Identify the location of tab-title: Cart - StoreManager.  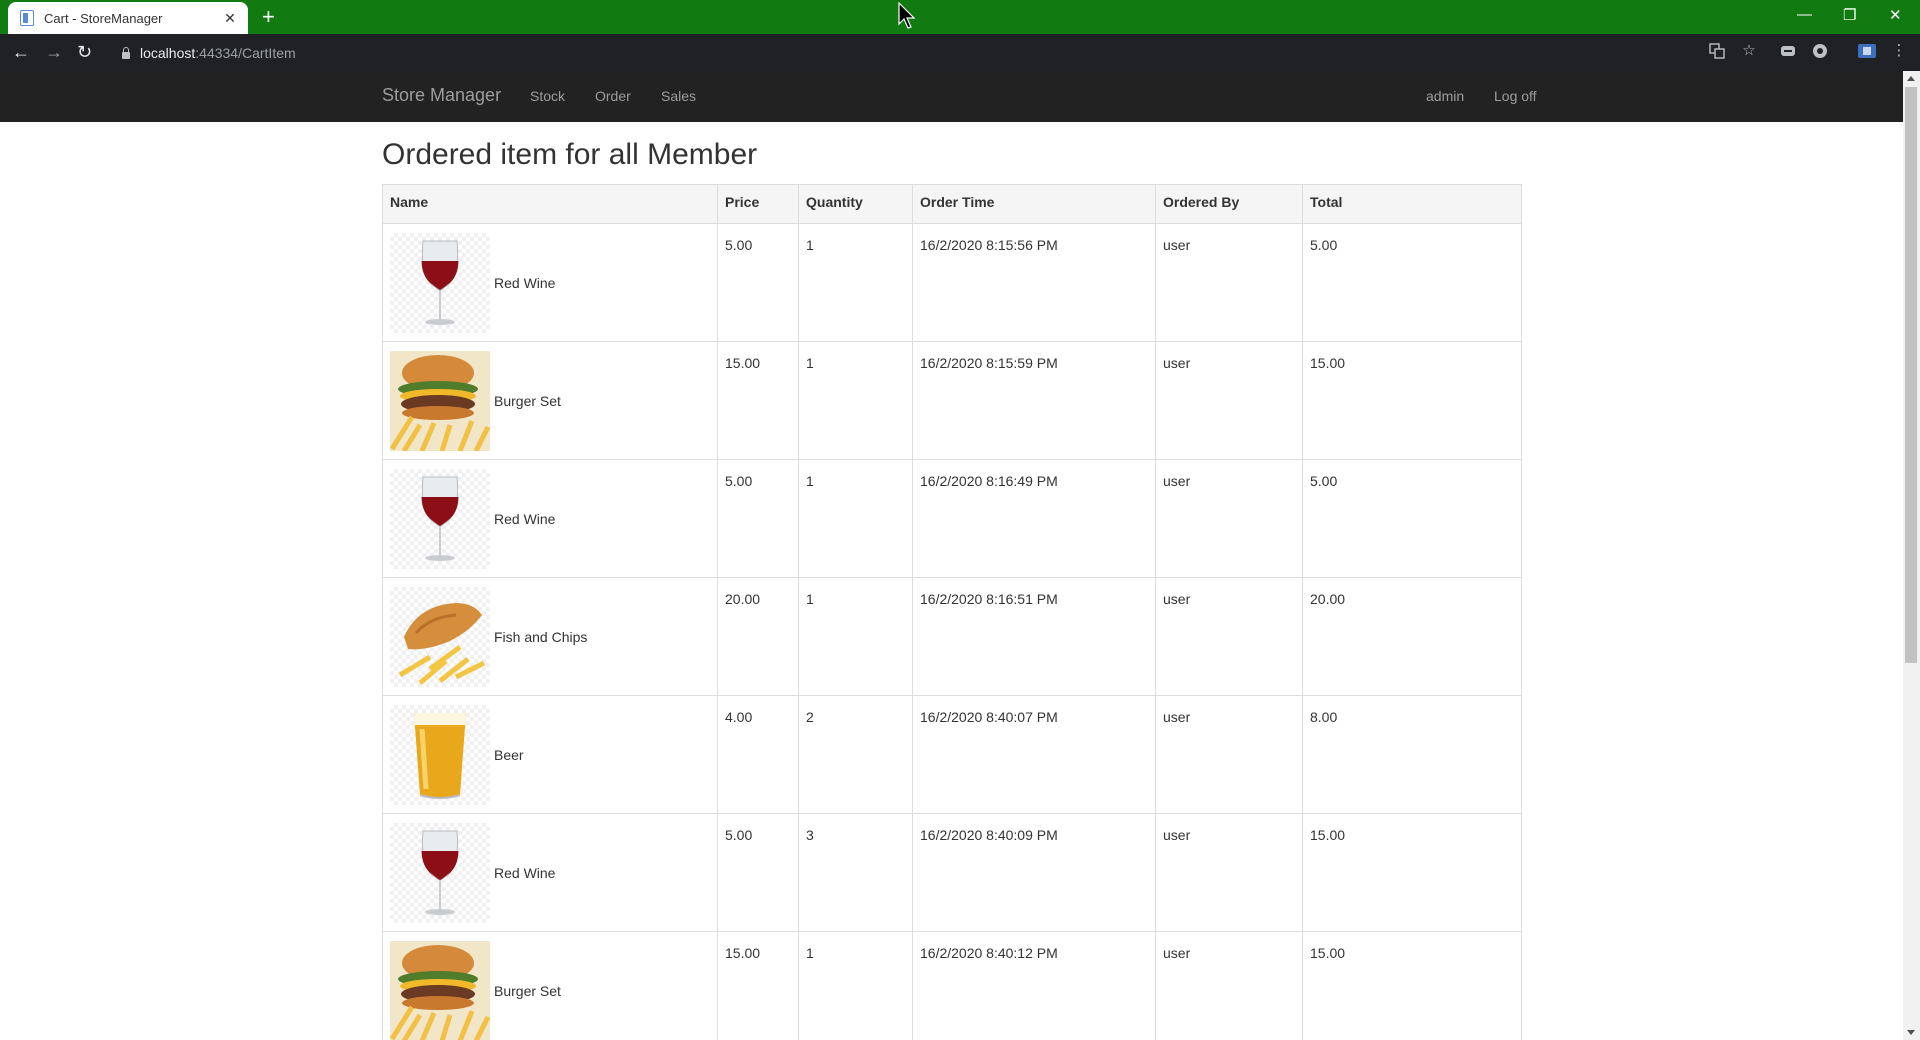
(103, 18).